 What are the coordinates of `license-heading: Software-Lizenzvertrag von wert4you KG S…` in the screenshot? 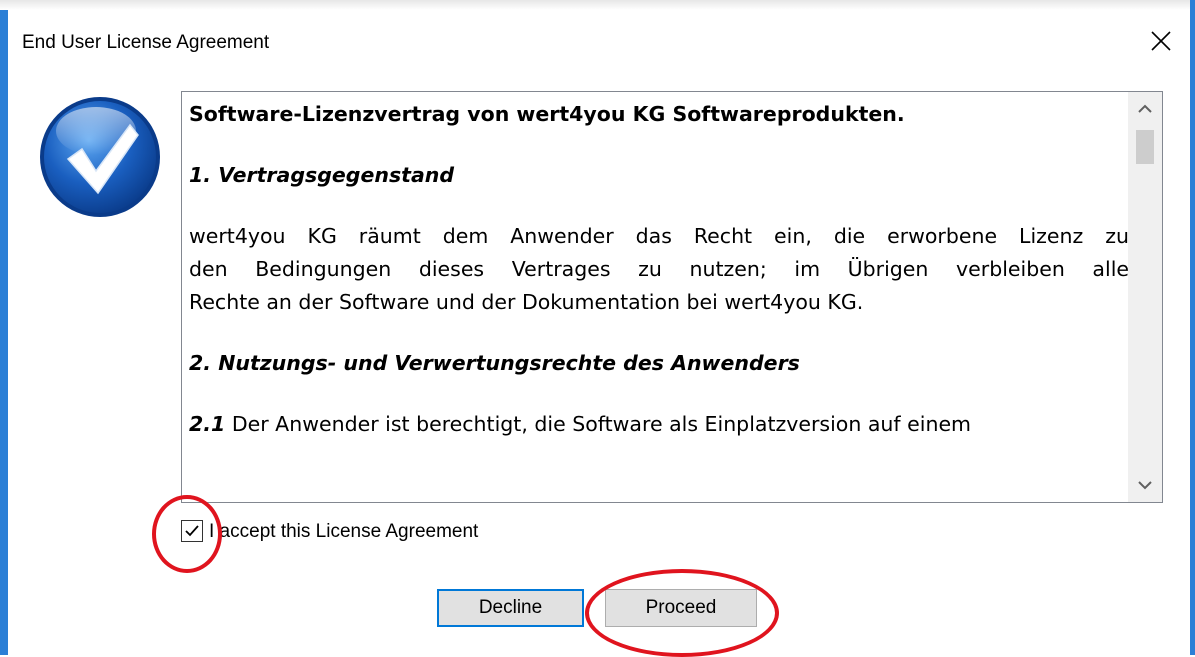 It's located at (547, 114).